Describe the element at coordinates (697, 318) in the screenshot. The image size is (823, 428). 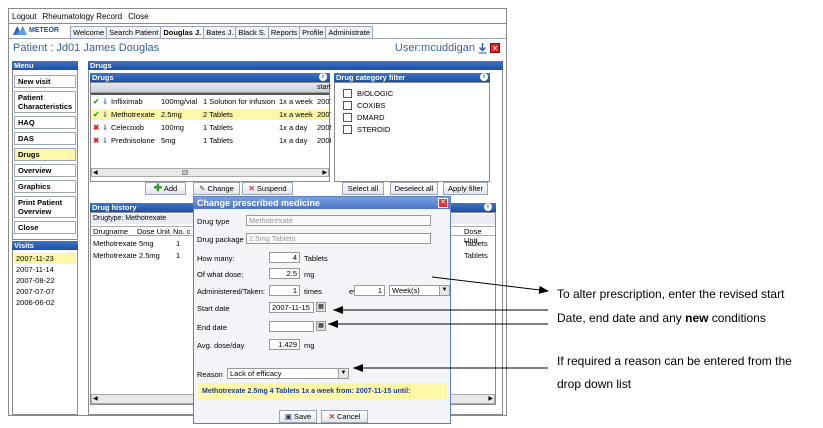
I see `annotation-bold: new` at that location.